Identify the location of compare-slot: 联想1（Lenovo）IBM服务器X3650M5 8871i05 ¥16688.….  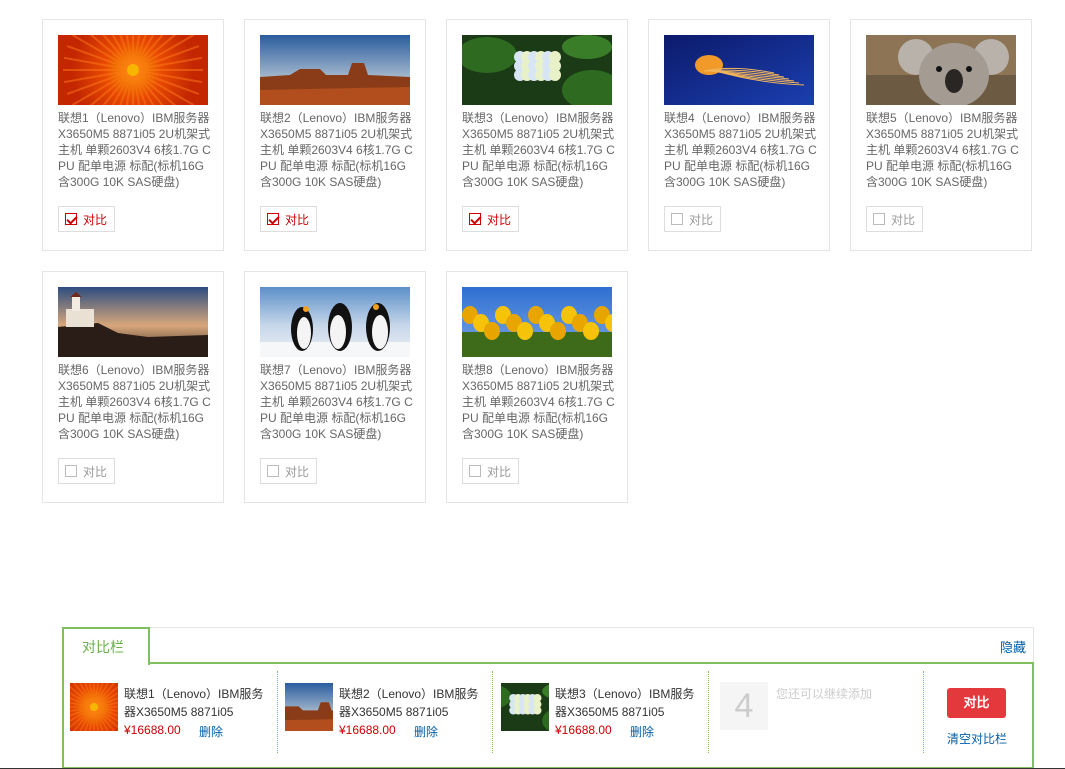
(170, 712).